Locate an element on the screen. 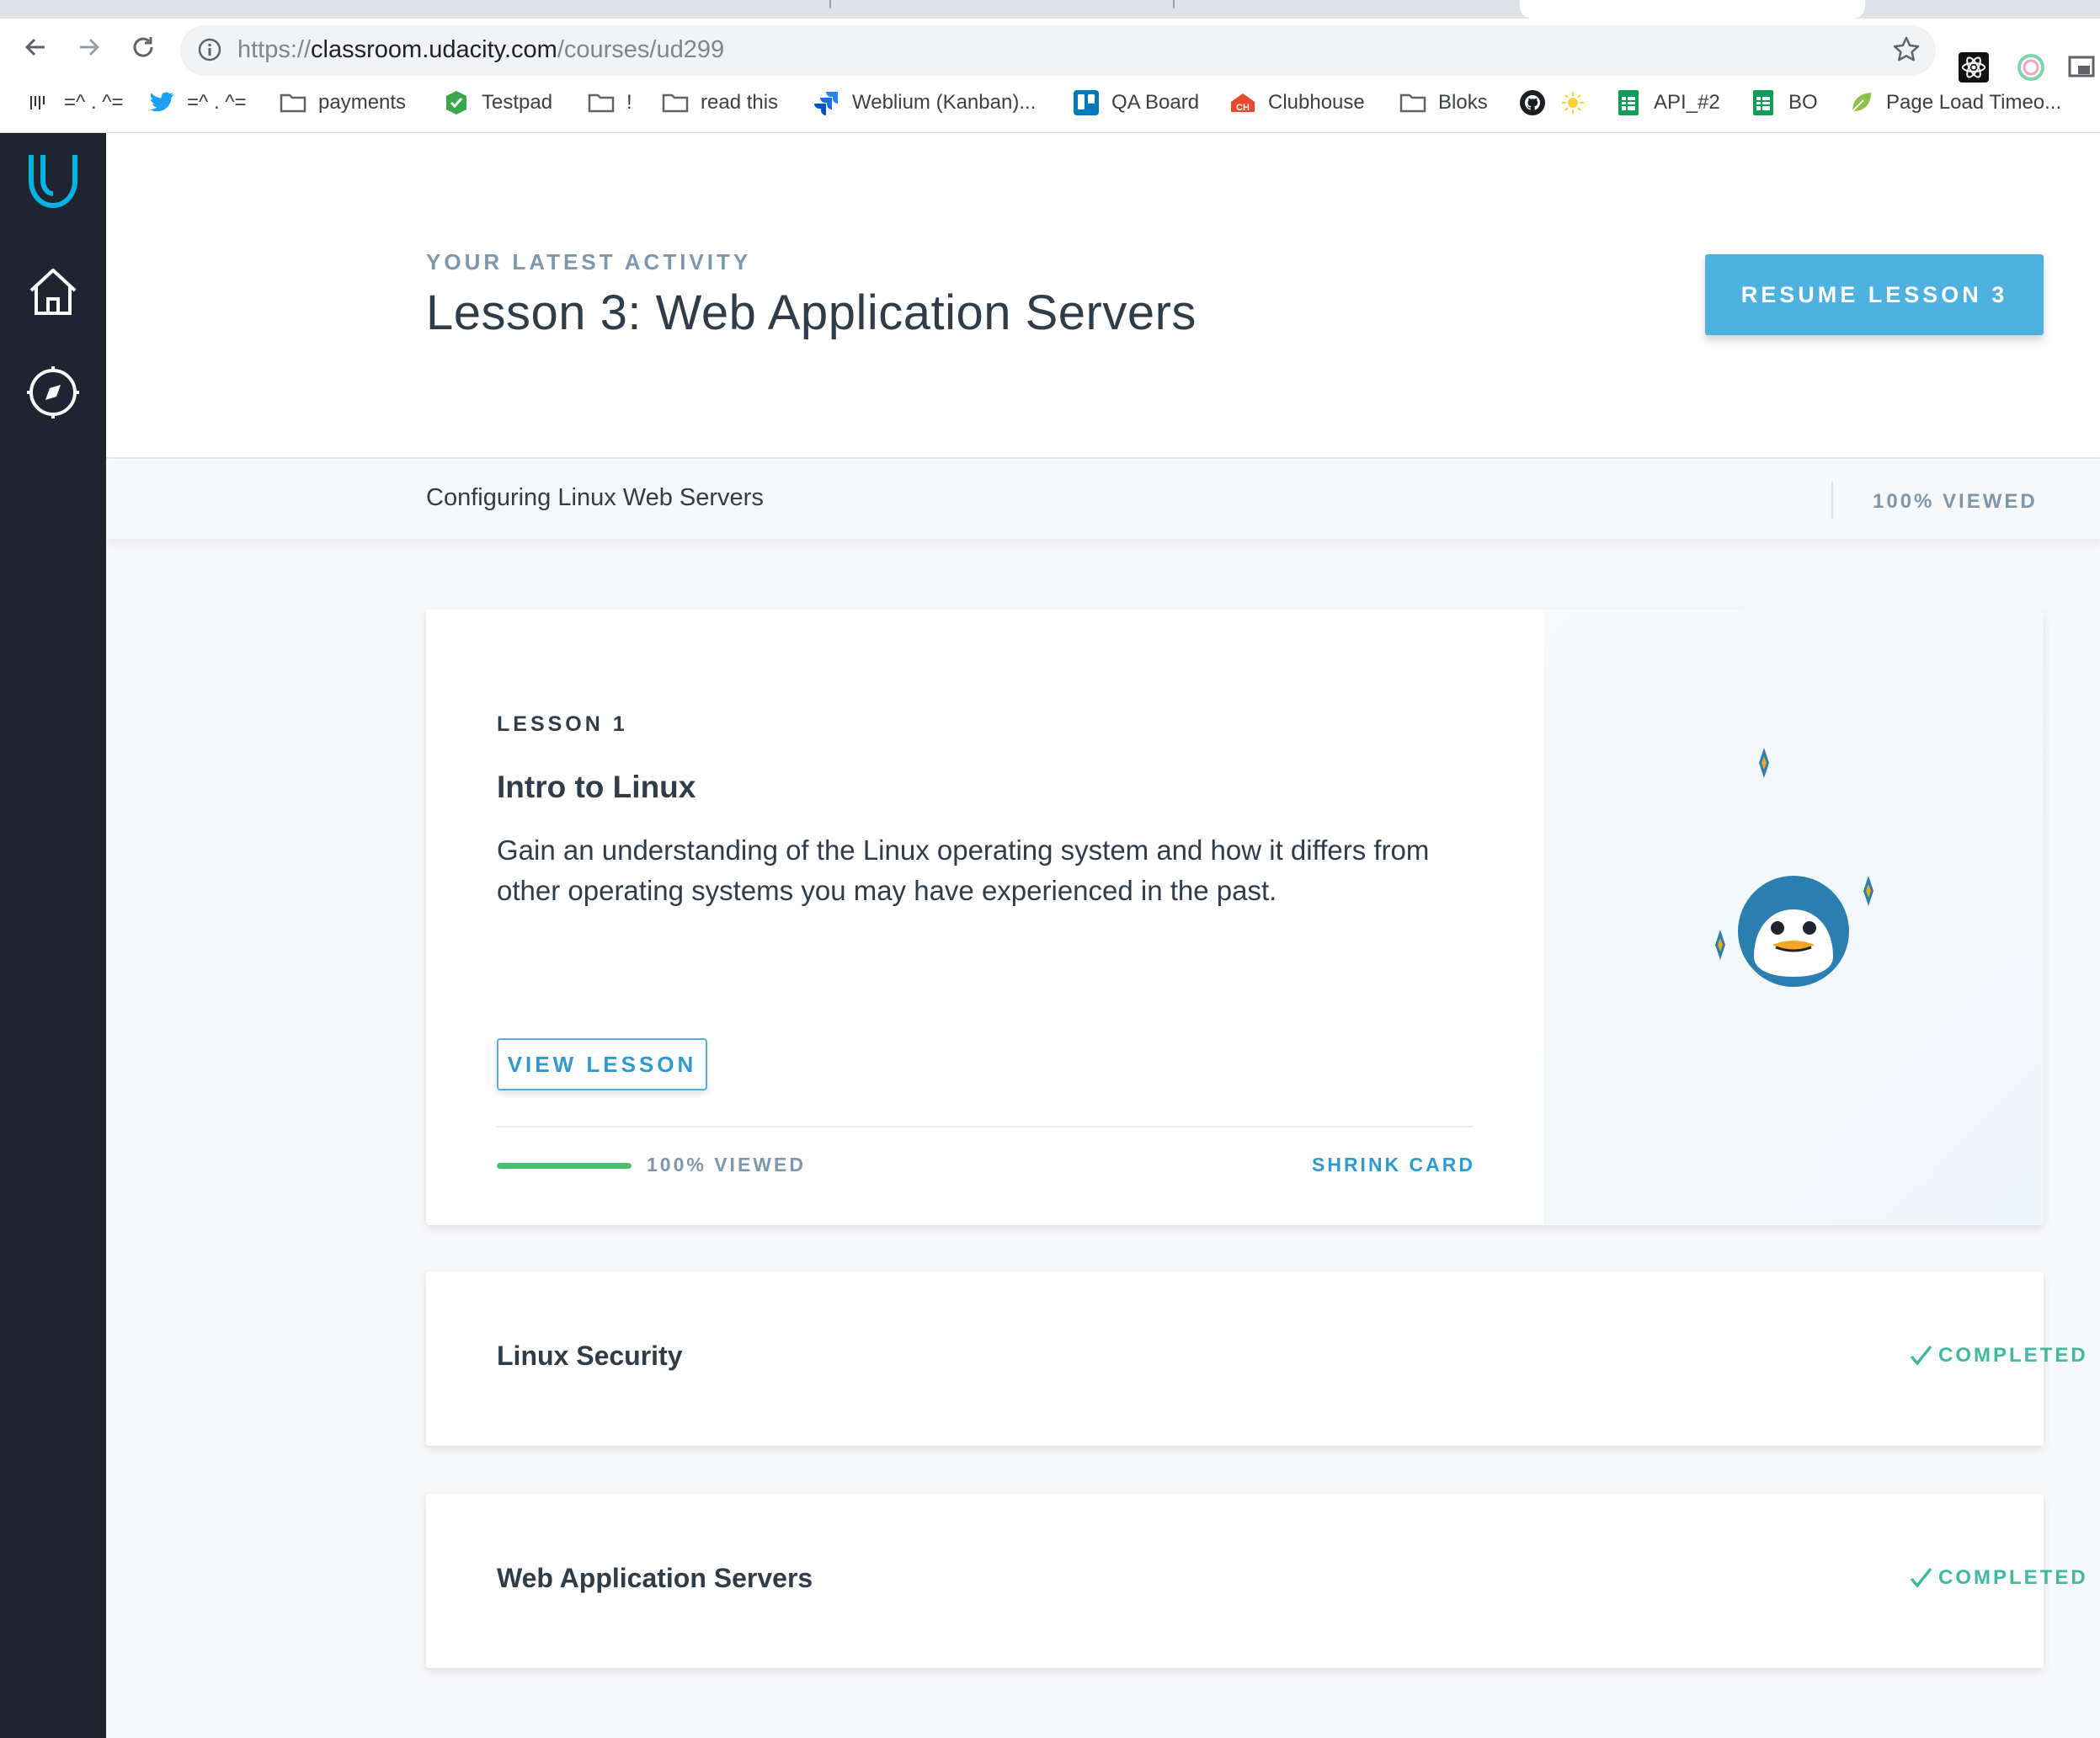 The width and height of the screenshot is (2100, 1738). bookmark-item: read this is located at coordinates (720, 103).